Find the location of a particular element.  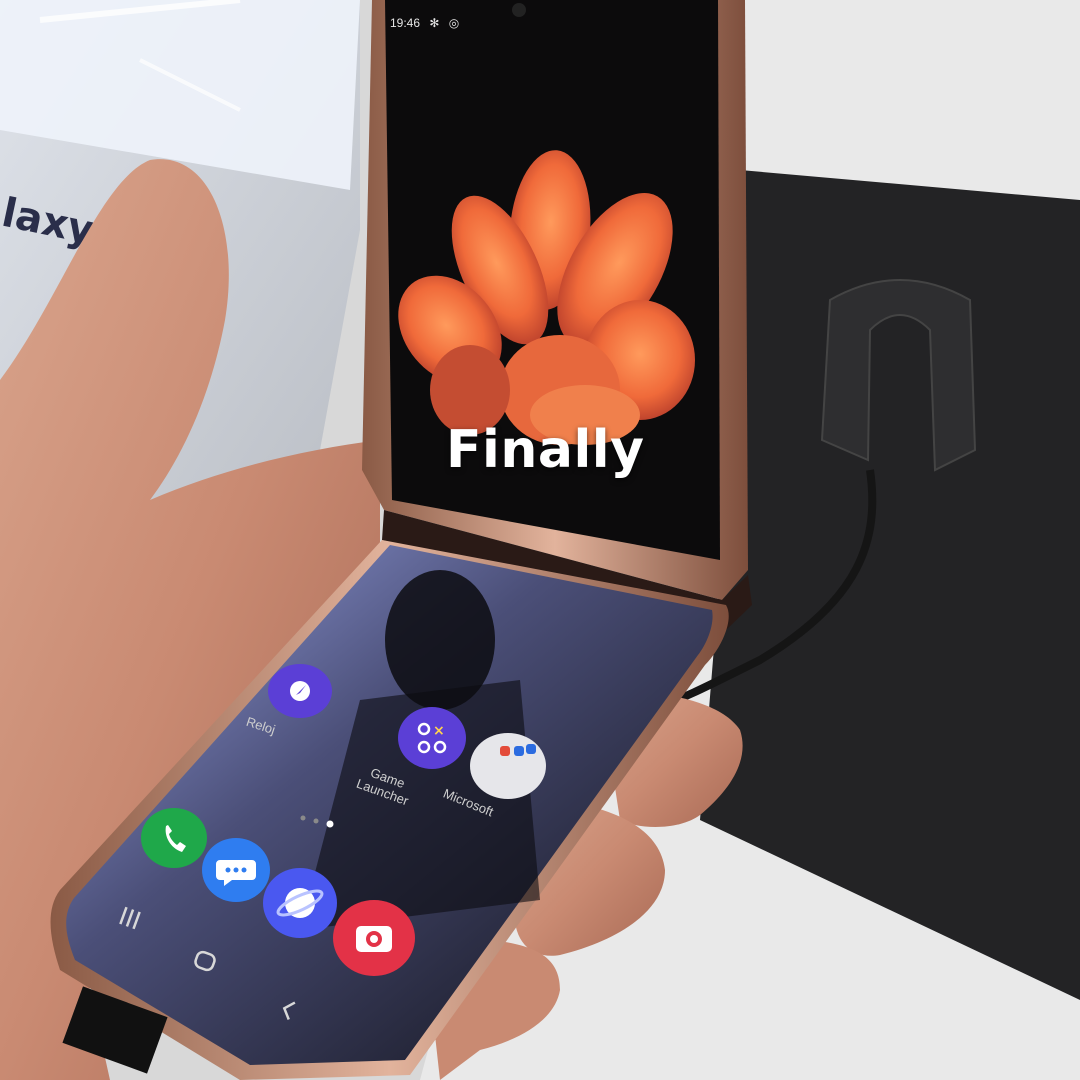

camera-icon is located at coordinates (374, 938).